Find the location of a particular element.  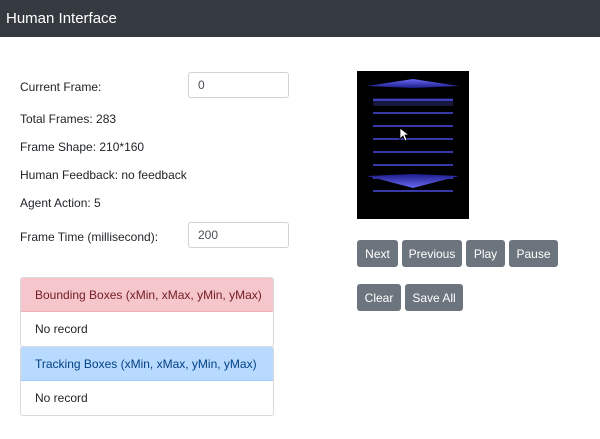

pause-button: Pause is located at coordinates (533, 253).